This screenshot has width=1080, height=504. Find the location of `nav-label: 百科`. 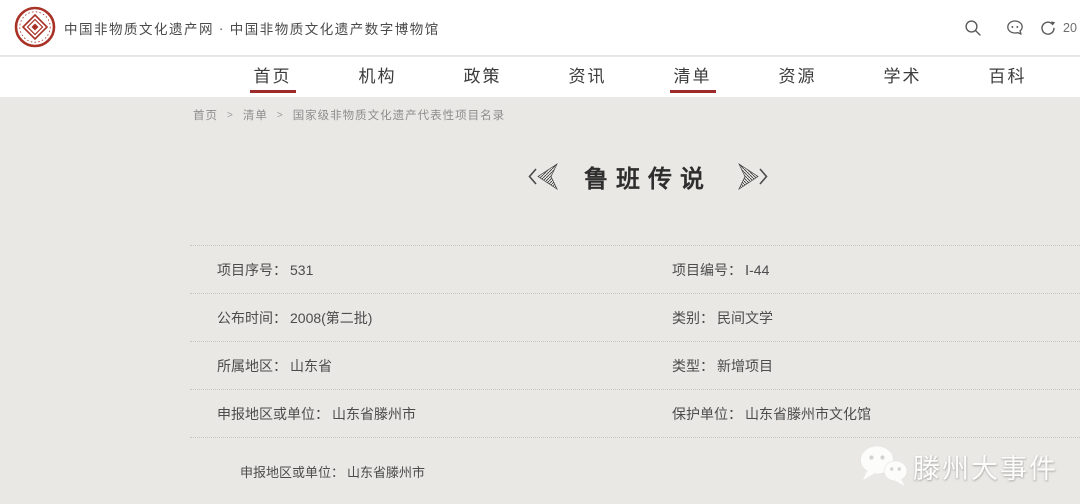

nav-label: 百科 is located at coordinates (1007, 76).